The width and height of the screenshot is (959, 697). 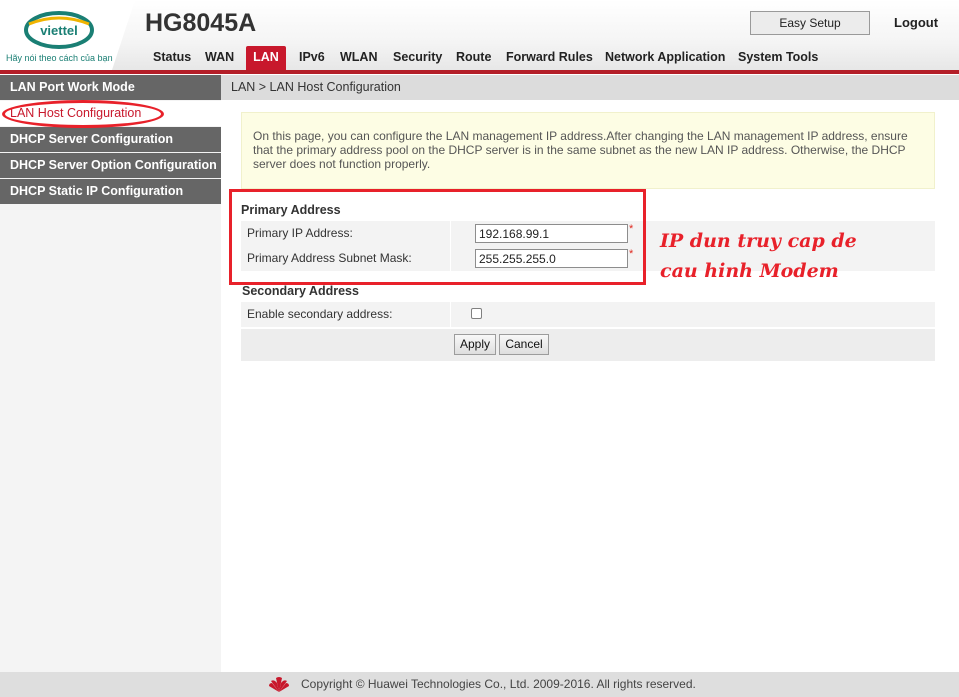 What do you see at coordinates (110, 191) in the screenshot?
I see `sidebar-item-dhcp-static-ip-configuration: DHCP Static IP Configuration` at bounding box center [110, 191].